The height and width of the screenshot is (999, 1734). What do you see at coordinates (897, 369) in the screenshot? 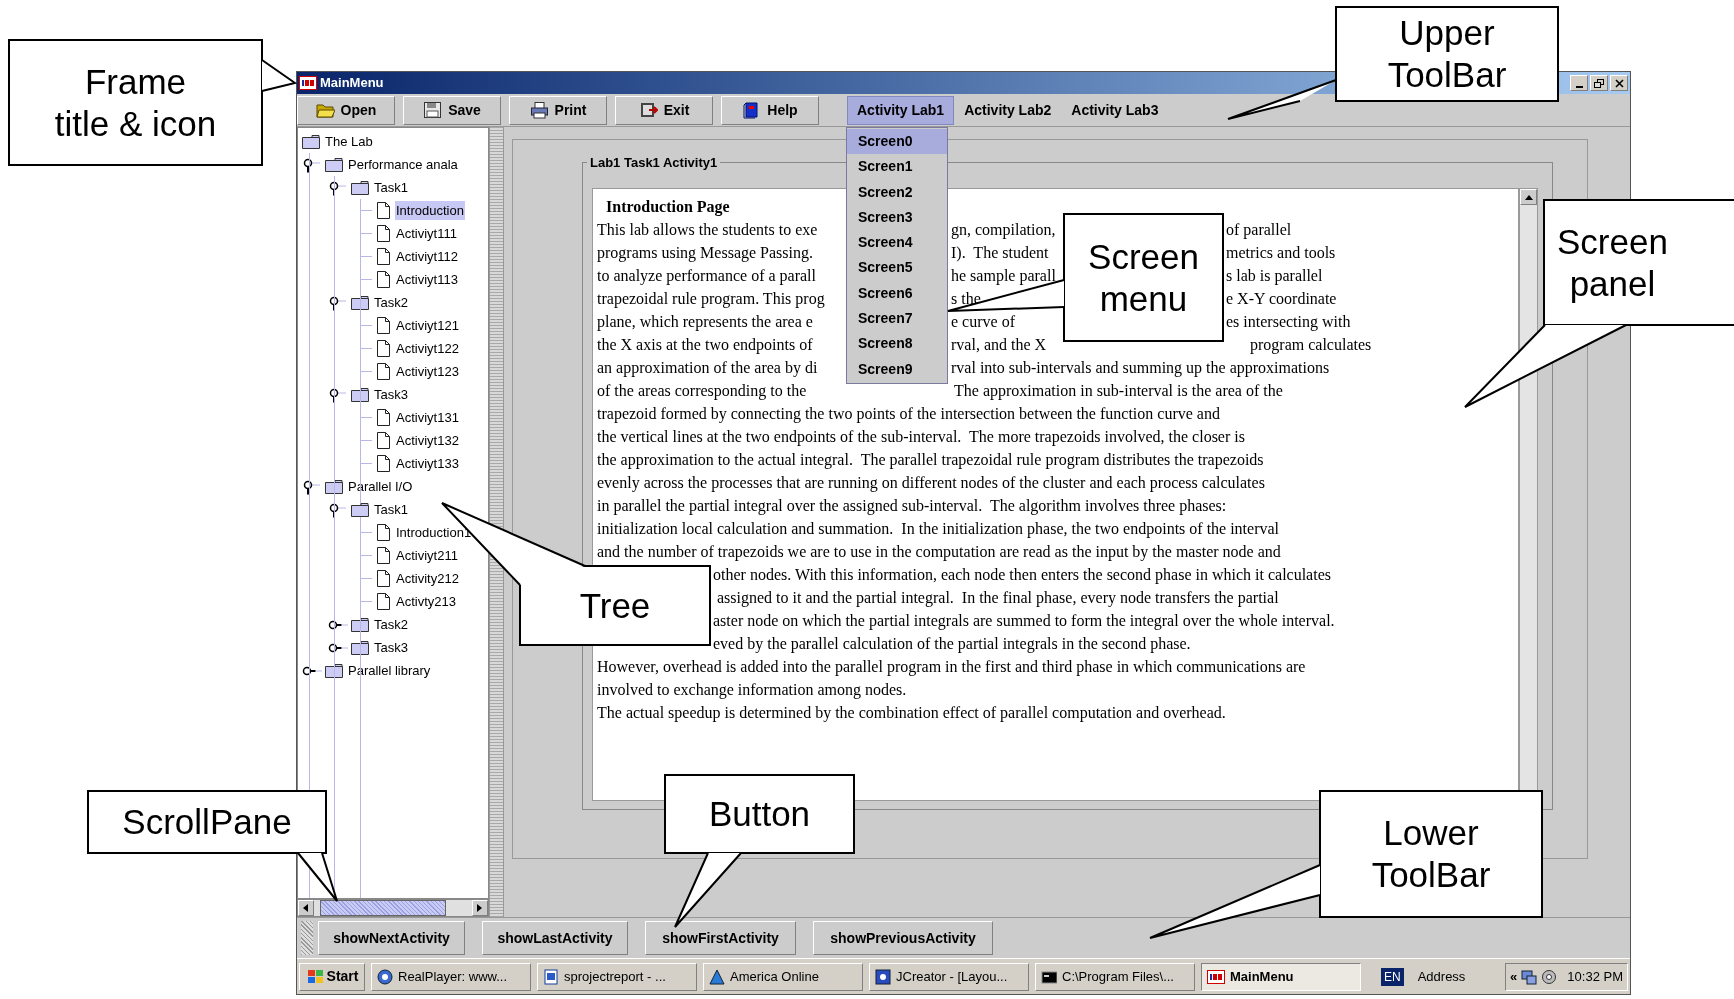
I see `menu-item: Screen9` at bounding box center [897, 369].